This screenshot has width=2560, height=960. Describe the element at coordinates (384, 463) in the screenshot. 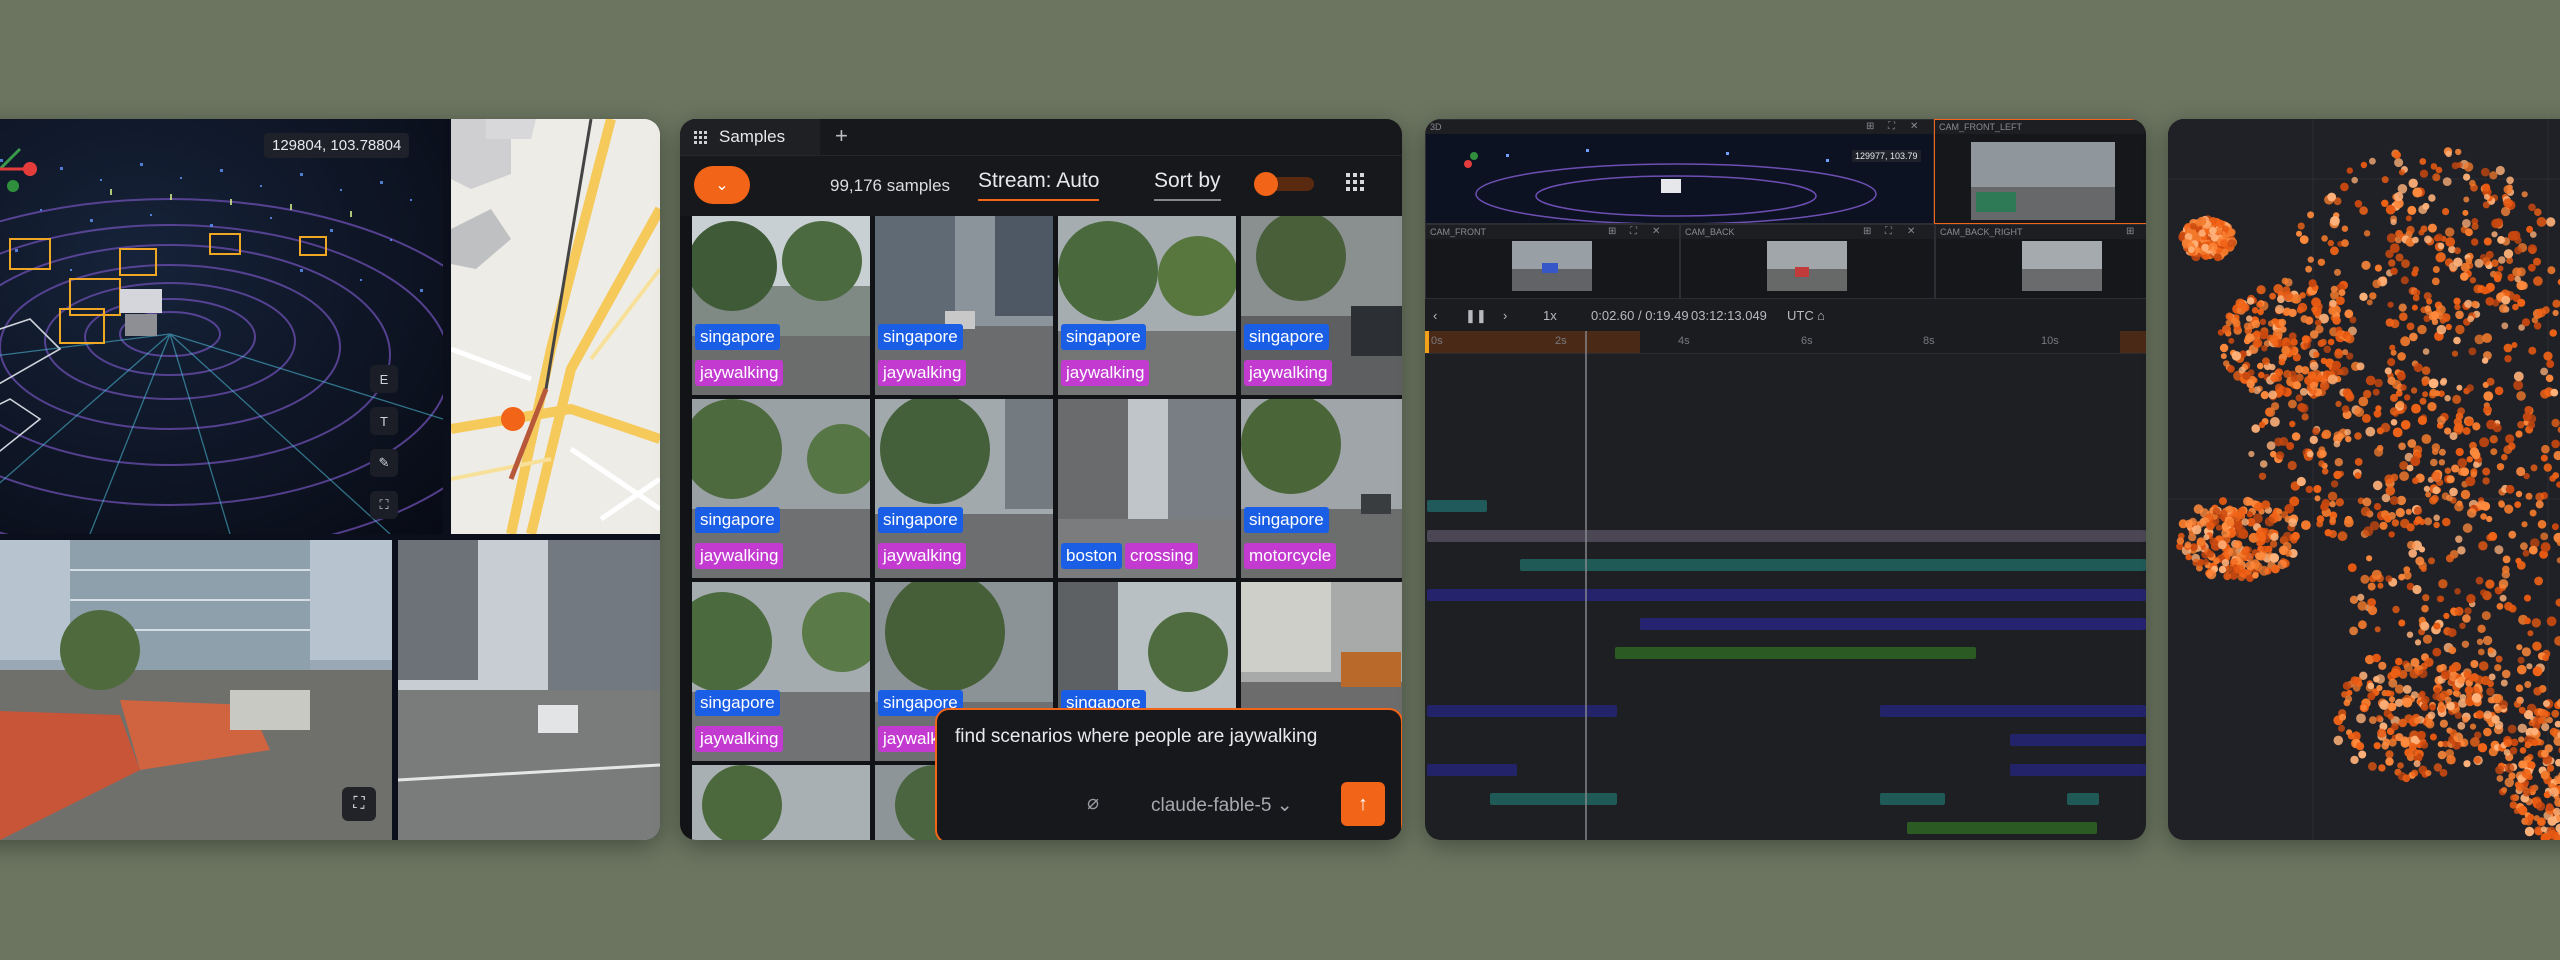

I see `measure-tool-button: ✎` at that location.